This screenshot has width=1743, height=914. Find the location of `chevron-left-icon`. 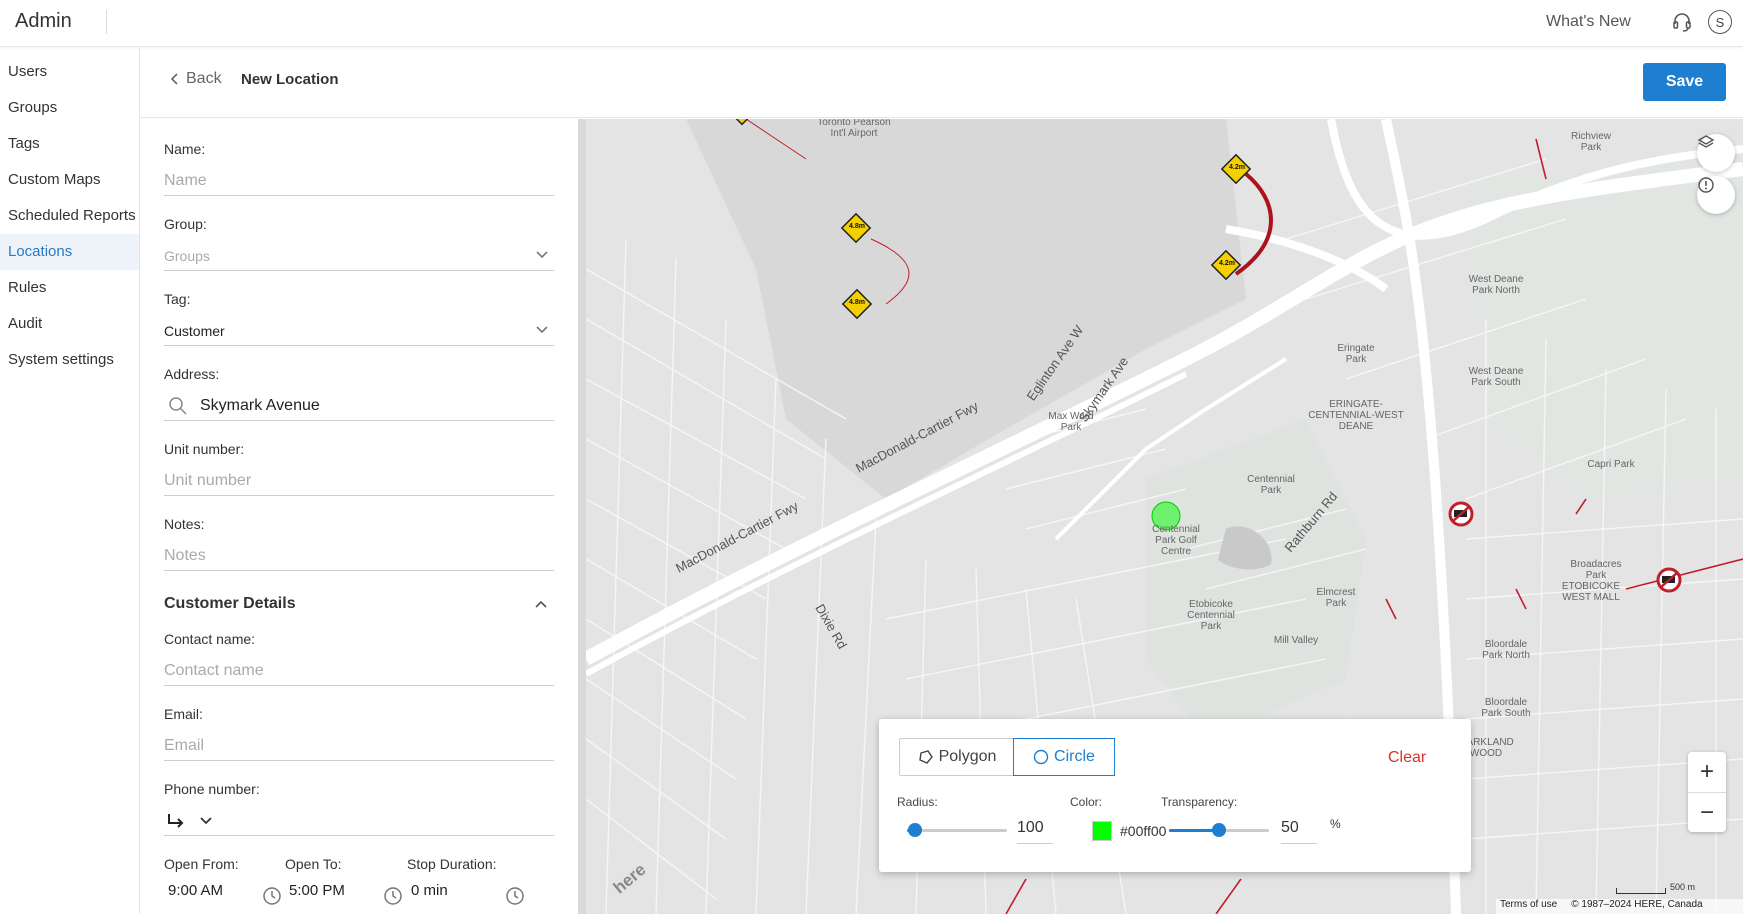

chevron-left-icon is located at coordinates (174, 79).